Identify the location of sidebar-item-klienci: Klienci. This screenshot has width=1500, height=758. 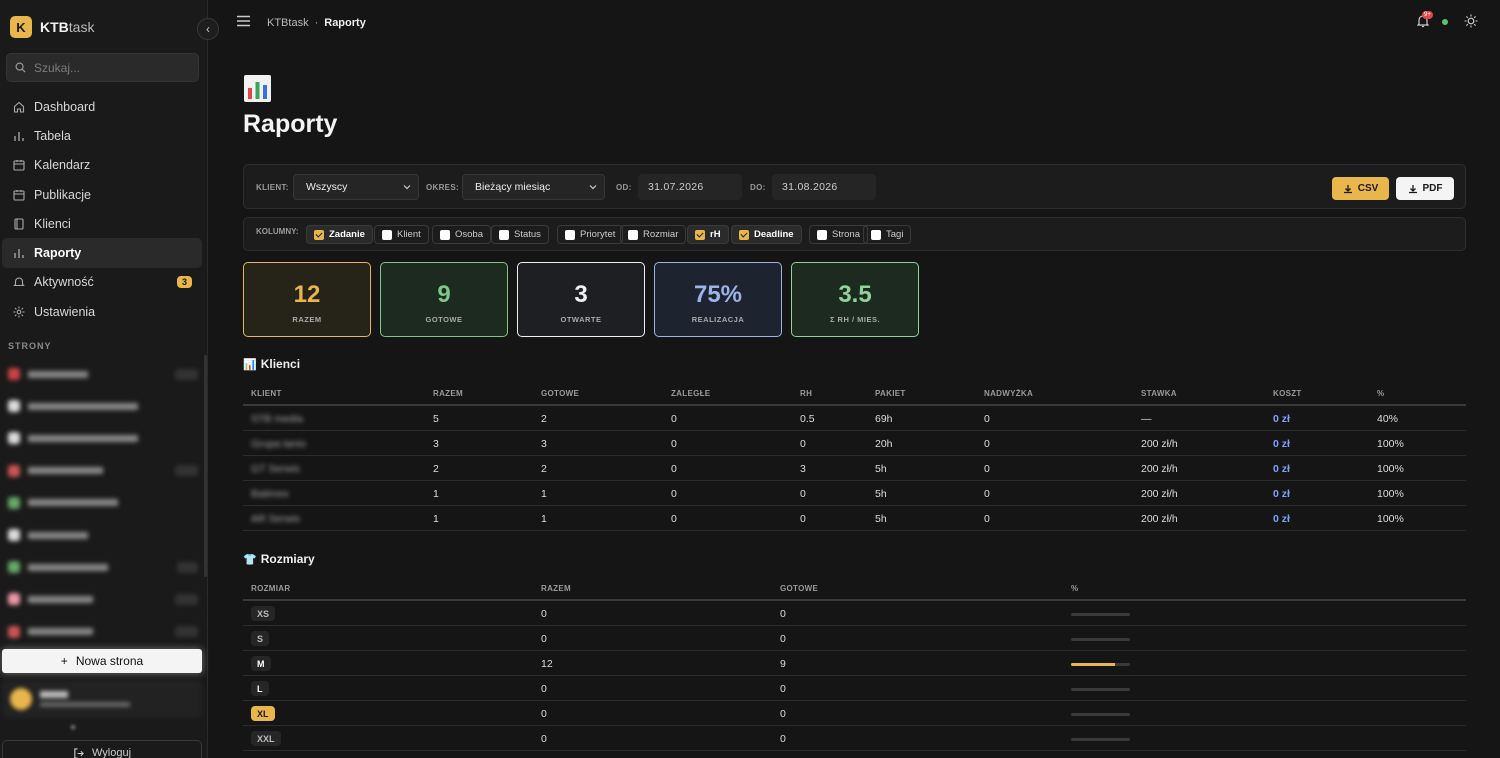
(102, 223).